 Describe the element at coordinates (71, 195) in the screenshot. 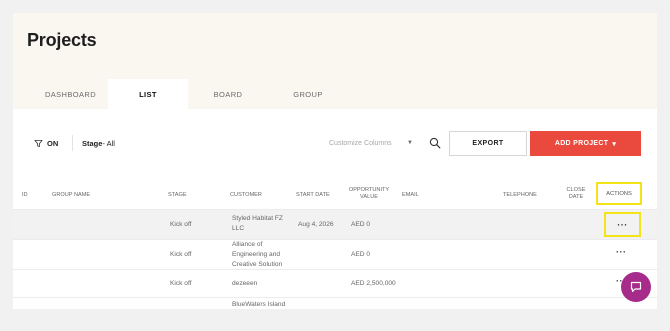

I see `col-group-name: GROUP NAME` at that location.